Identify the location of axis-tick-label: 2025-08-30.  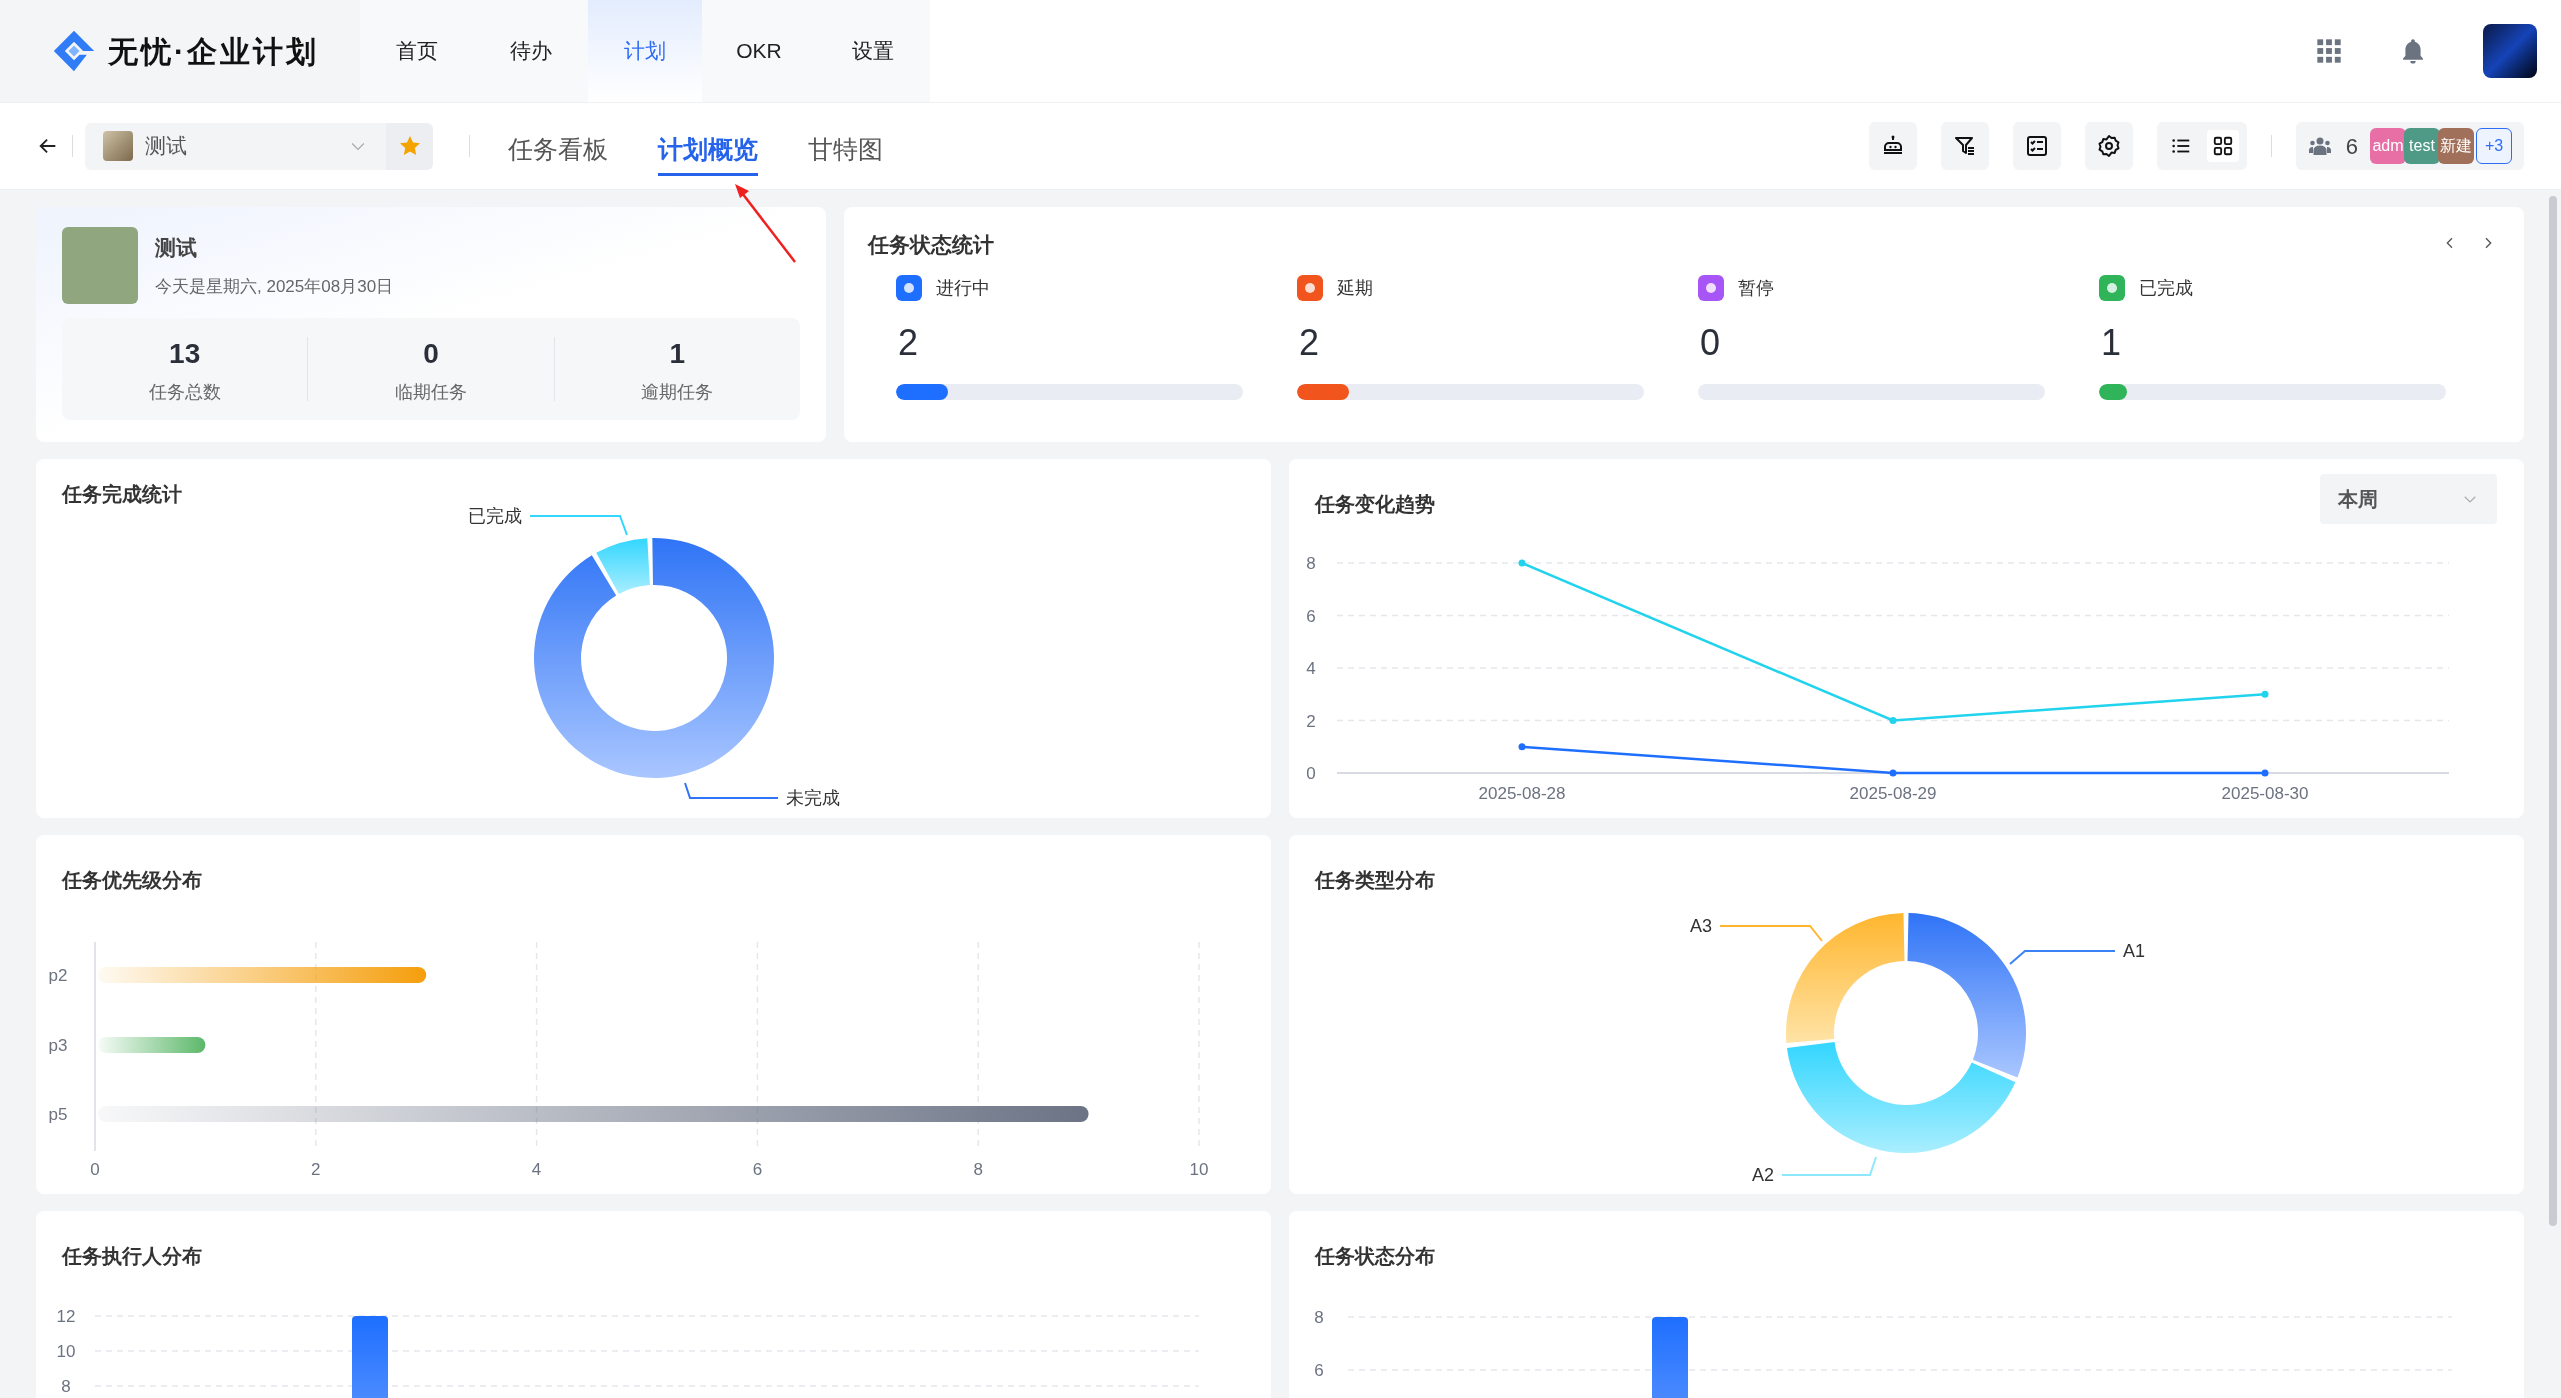
(2265, 793).